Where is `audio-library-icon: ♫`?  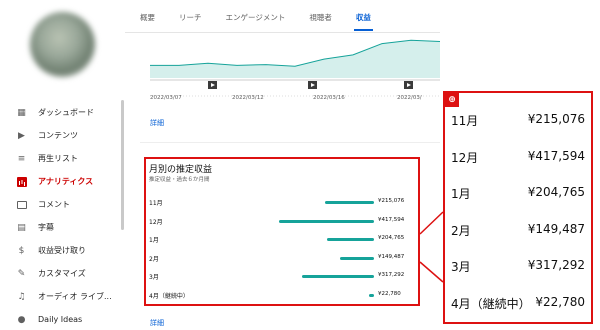
audio-library-icon: ♫ is located at coordinates (21, 296).